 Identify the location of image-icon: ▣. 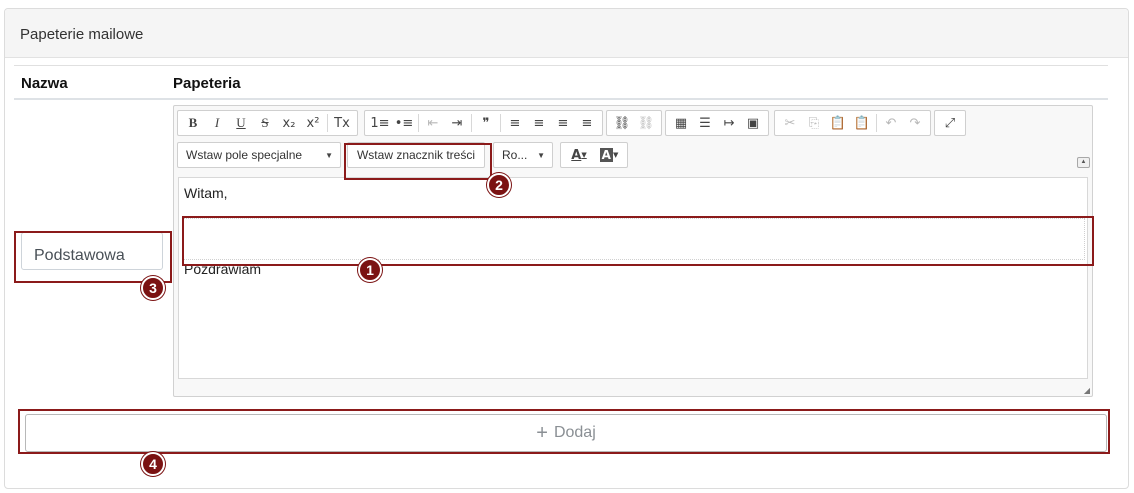
(753, 123).